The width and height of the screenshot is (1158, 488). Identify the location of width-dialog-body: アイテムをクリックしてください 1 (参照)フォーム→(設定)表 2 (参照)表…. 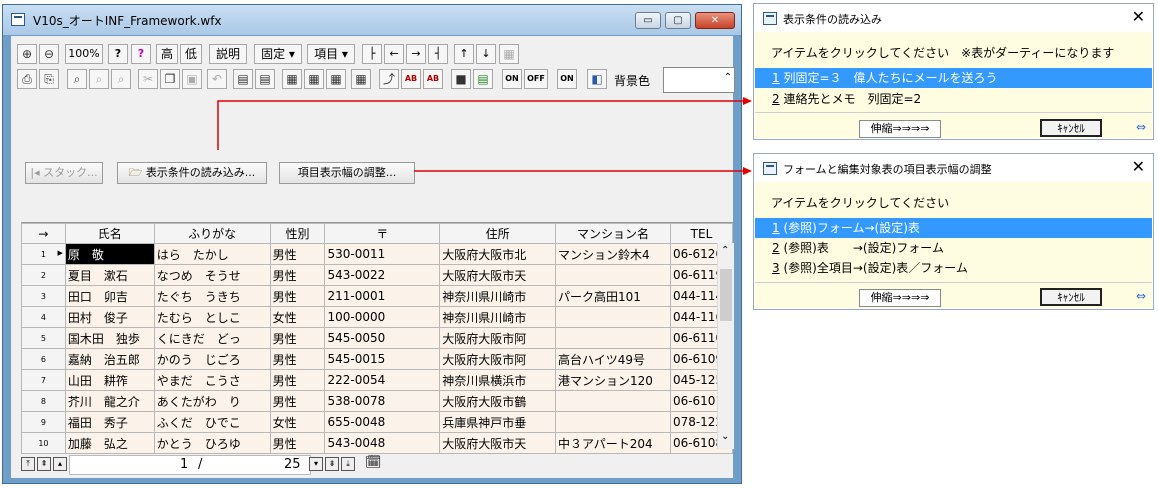
(953, 245).